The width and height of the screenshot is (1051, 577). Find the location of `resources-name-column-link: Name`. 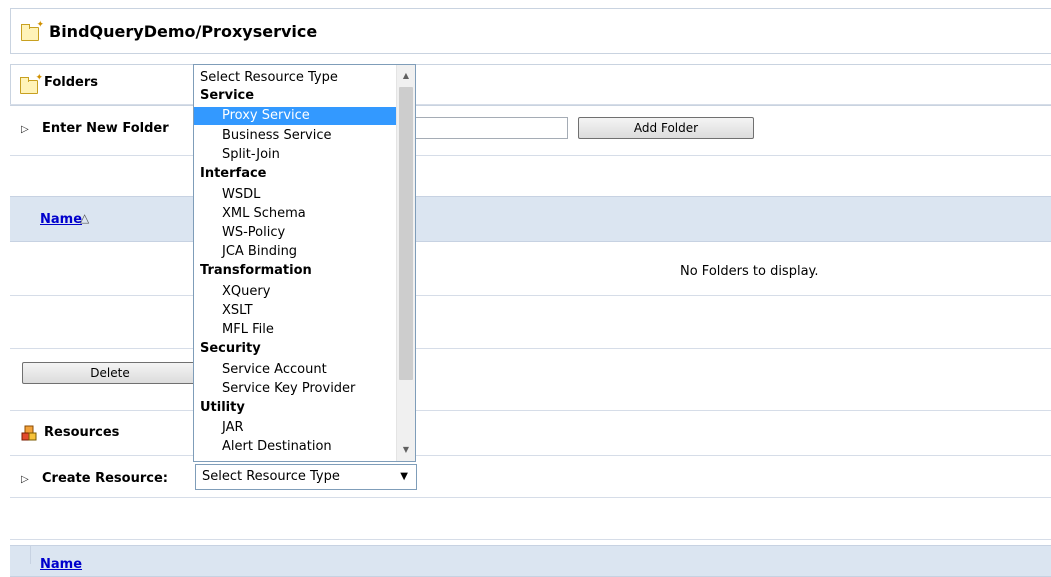

resources-name-column-link: Name is located at coordinates (61, 564).